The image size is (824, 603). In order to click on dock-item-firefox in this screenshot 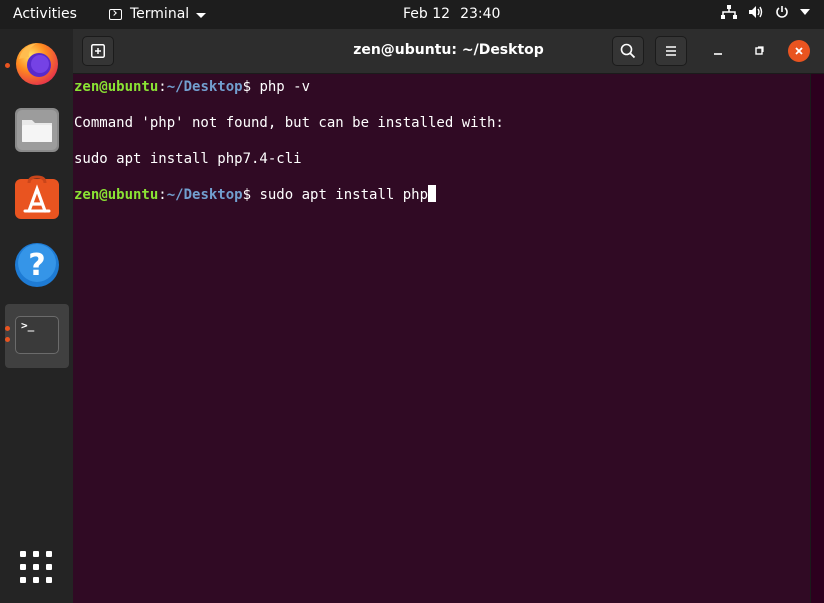, I will do `click(37, 64)`.